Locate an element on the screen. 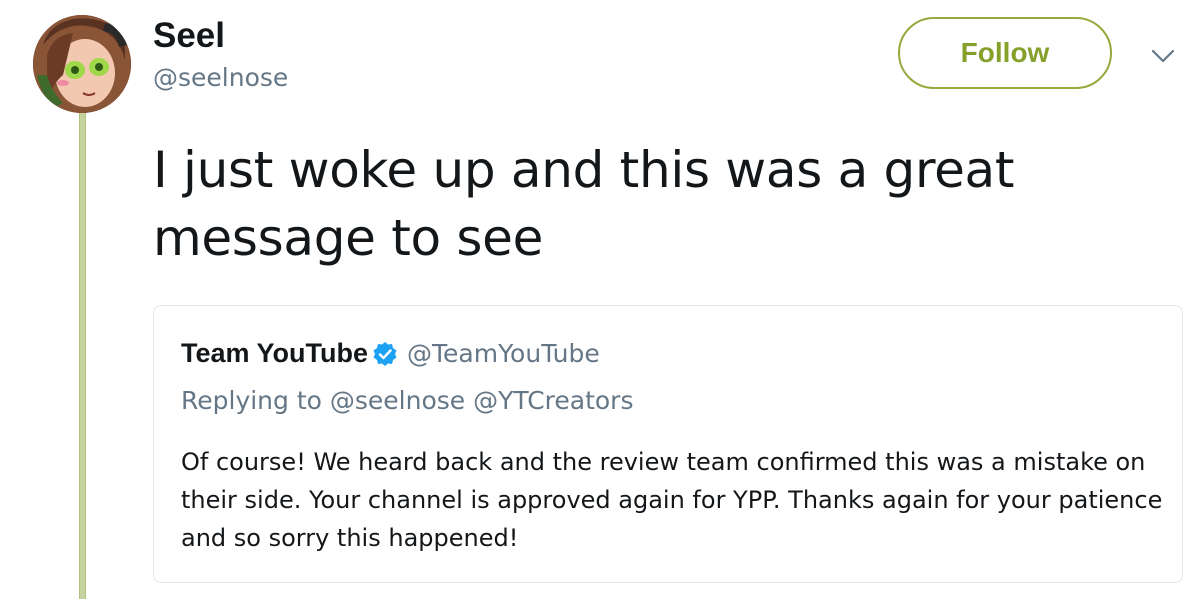  quoted-author-handle: @TeamYouTube is located at coordinates (503, 353).